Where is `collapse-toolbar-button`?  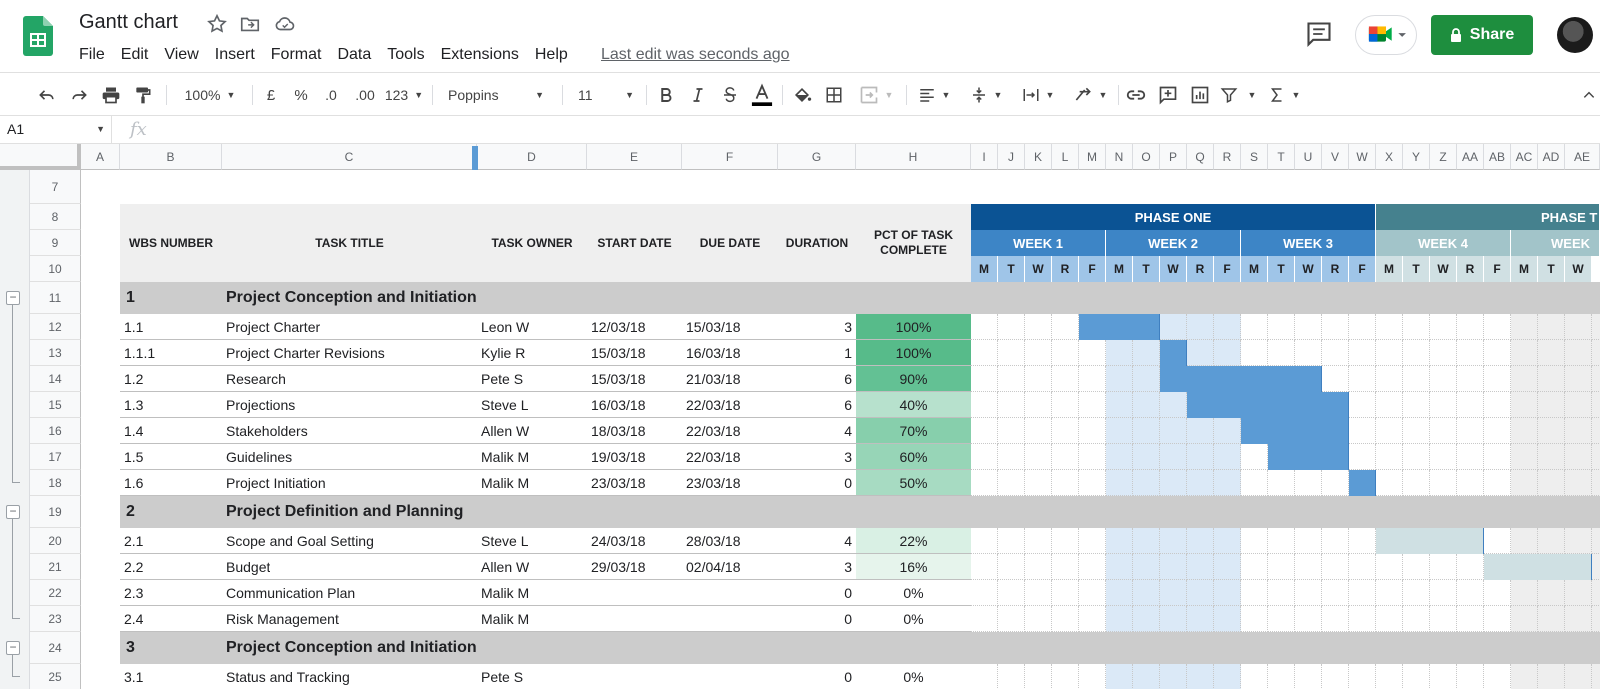 collapse-toolbar-button is located at coordinates (1589, 95).